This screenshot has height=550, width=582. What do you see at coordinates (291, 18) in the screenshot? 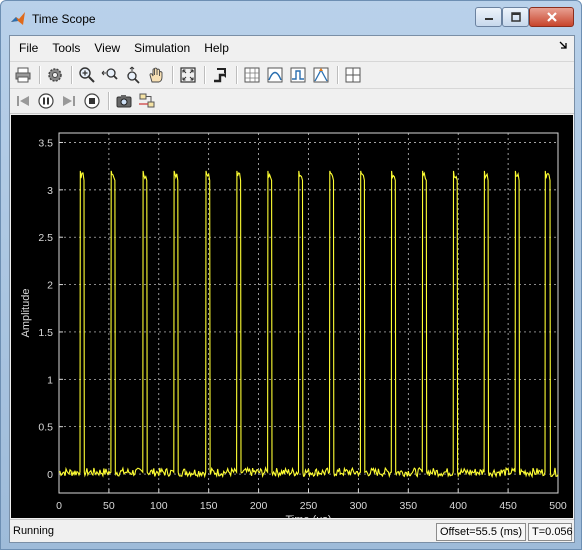
I see `title-bar: Time Scope` at bounding box center [291, 18].